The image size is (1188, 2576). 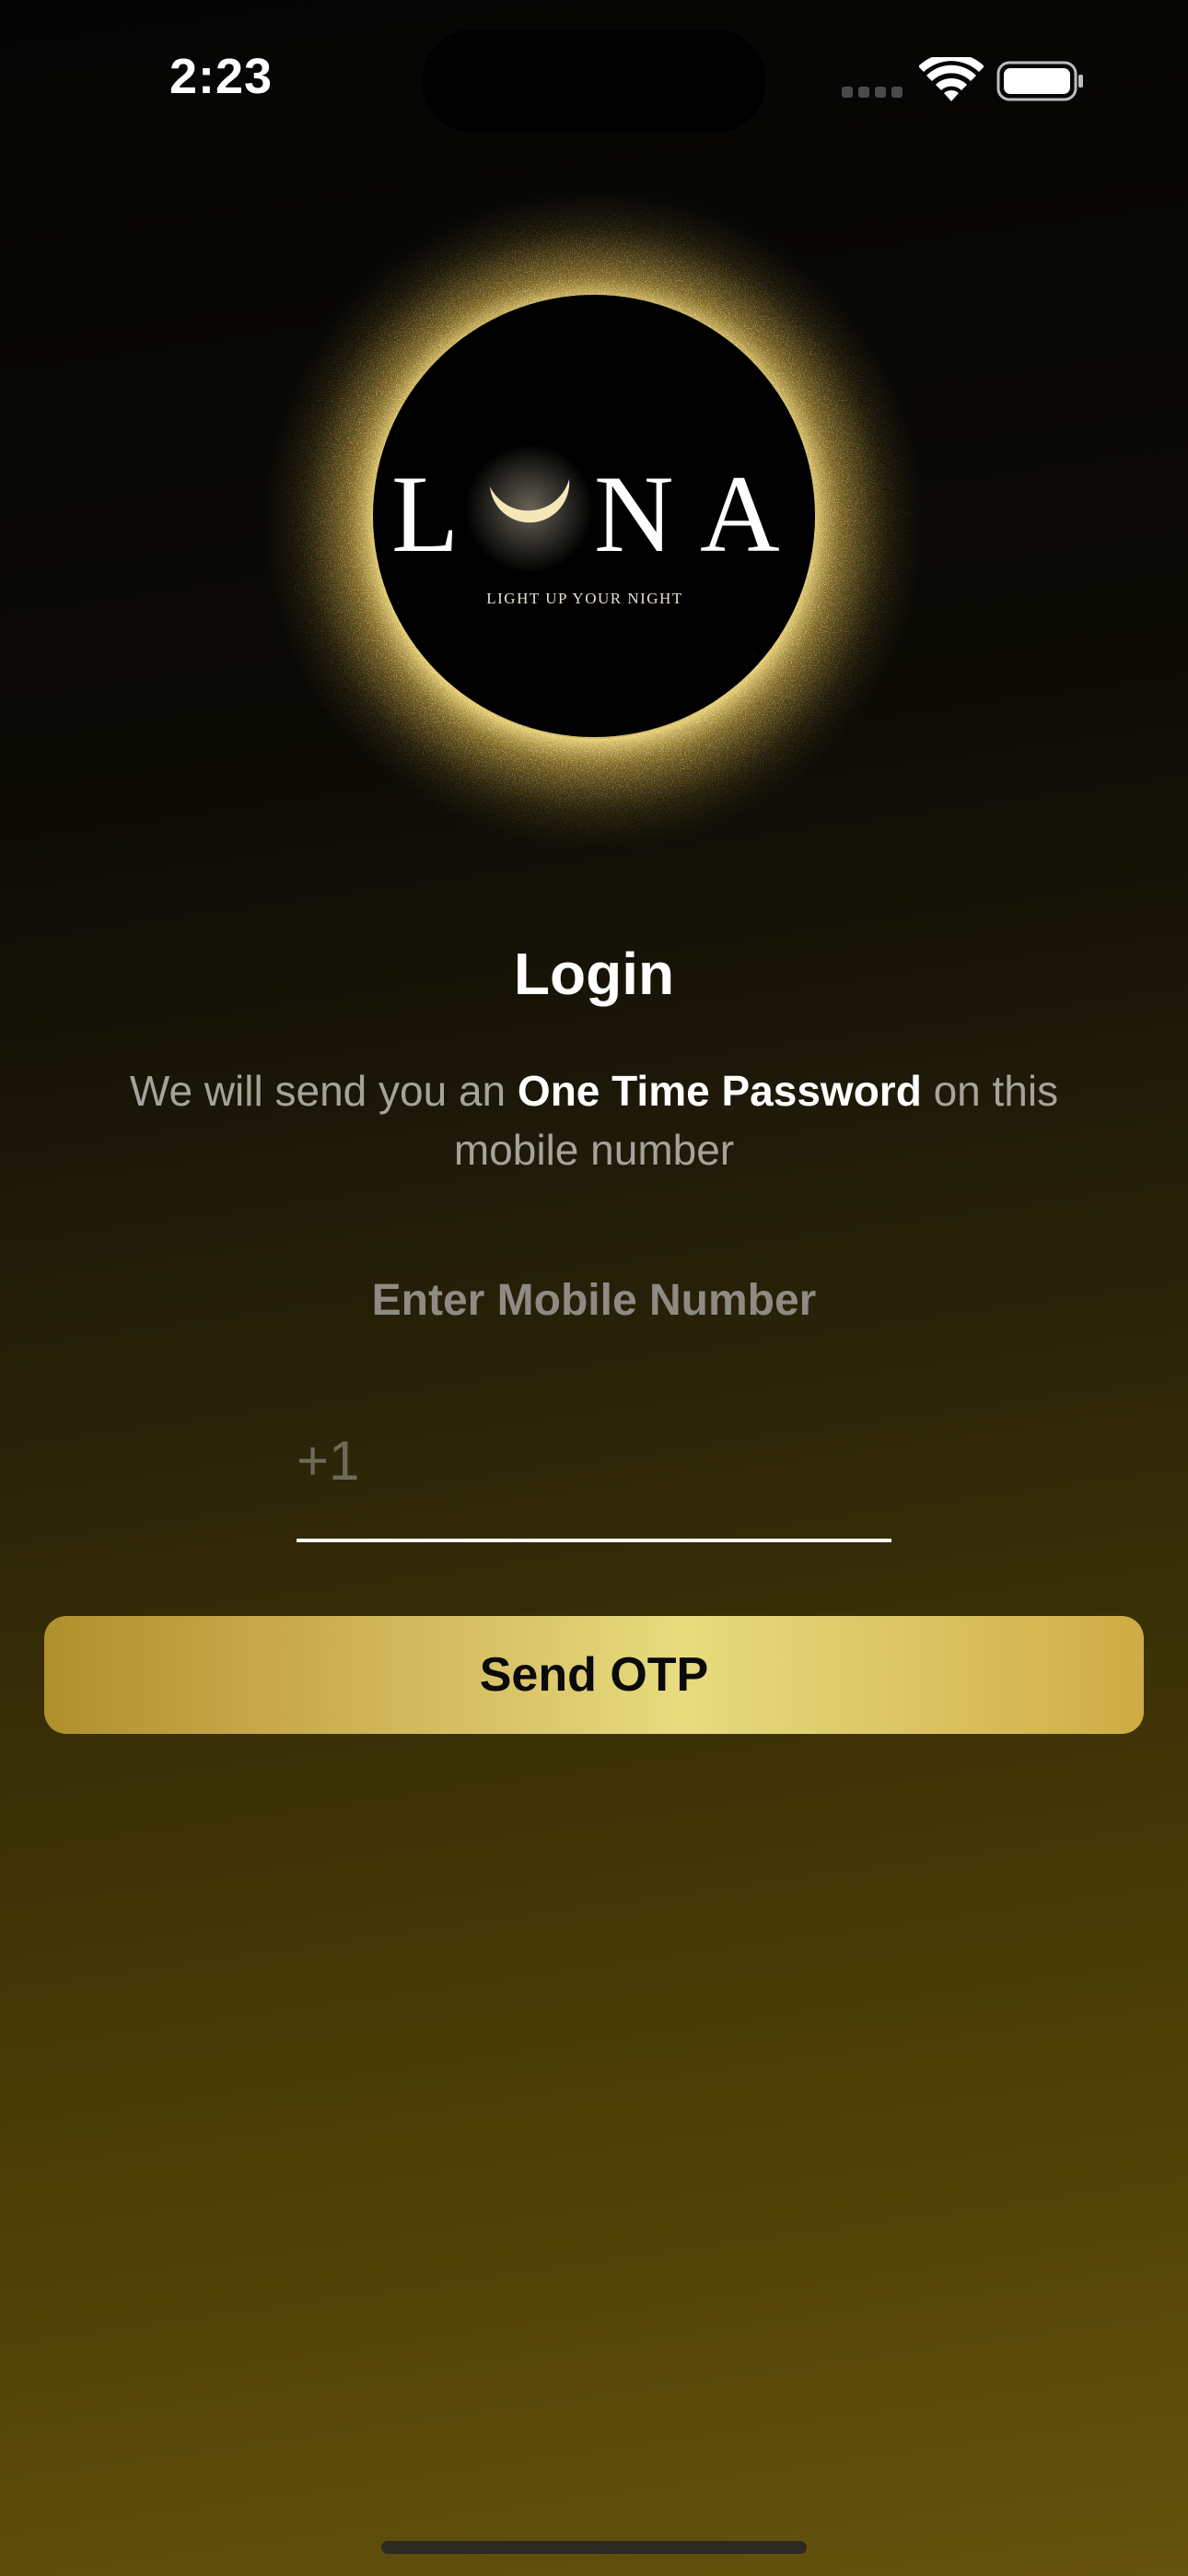 What do you see at coordinates (634, 513) in the screenshot?
I see `svg-text: N` at bounding box center [634, 513].